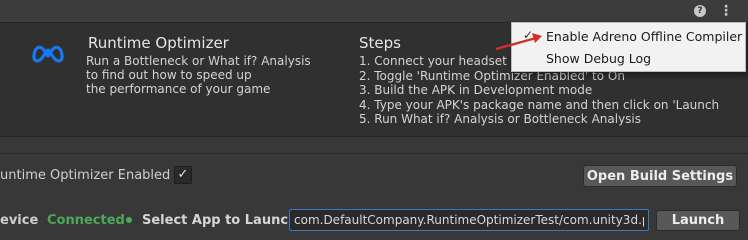 The image size is (748, 240). I want to click on meta-logo-icon, so click(48, 54).